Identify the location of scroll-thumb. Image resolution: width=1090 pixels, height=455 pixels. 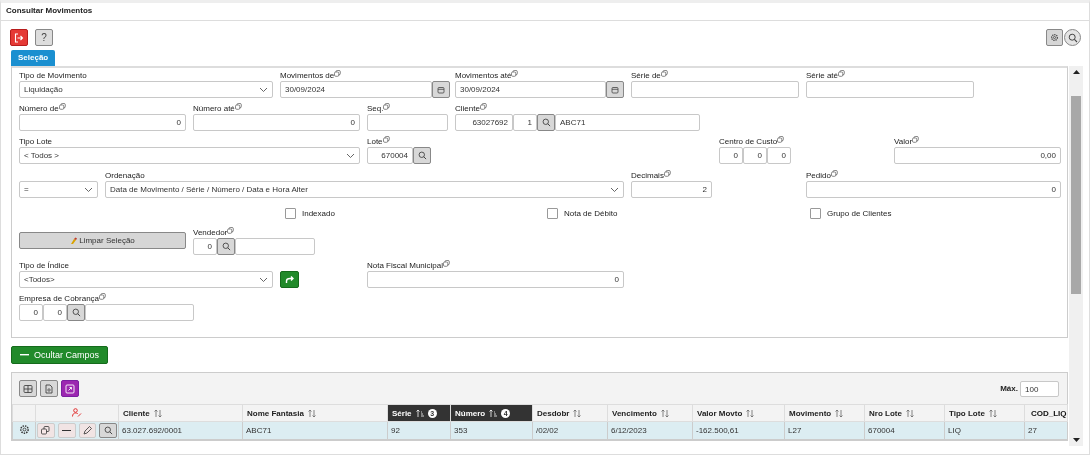
(1076, 195).